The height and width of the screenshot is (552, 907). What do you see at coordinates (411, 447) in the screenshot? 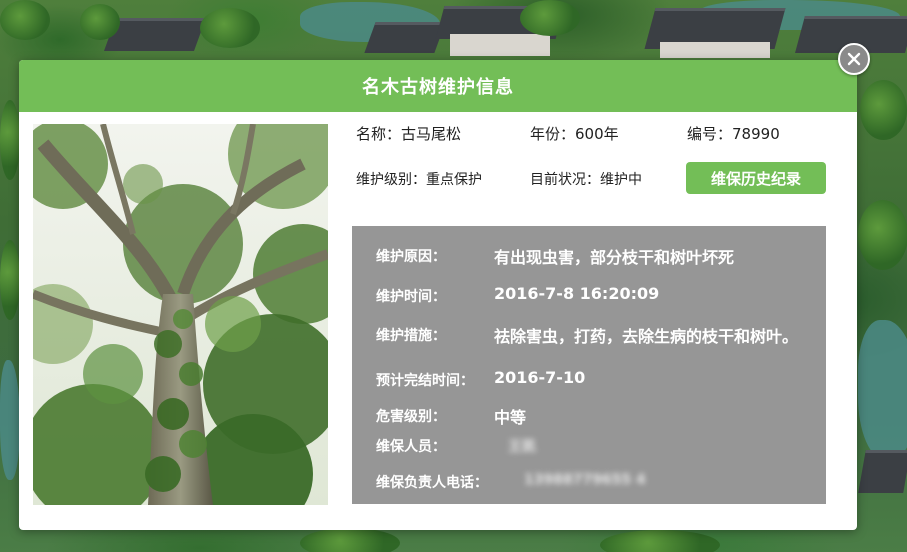
I see `maintenance-staff-label: 维保人员：` at bounding box center [411, 447].